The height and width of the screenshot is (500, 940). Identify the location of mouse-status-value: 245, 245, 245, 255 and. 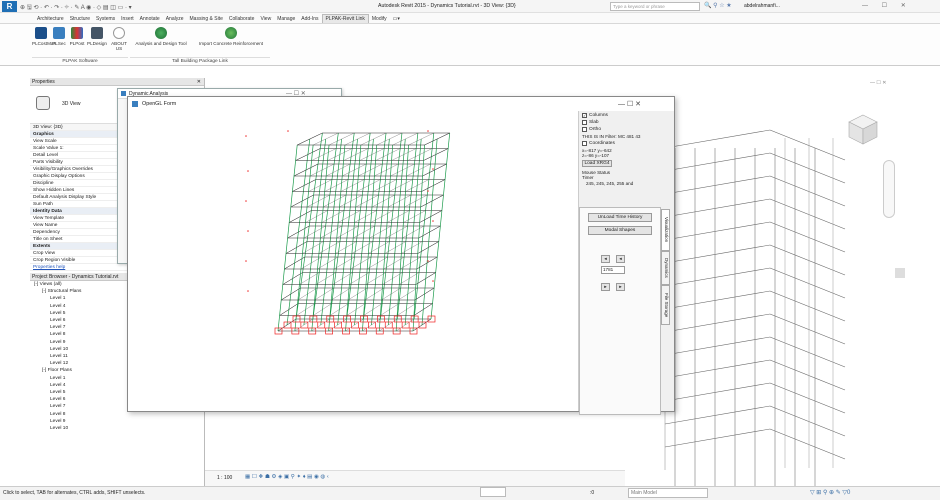
(610, 183).